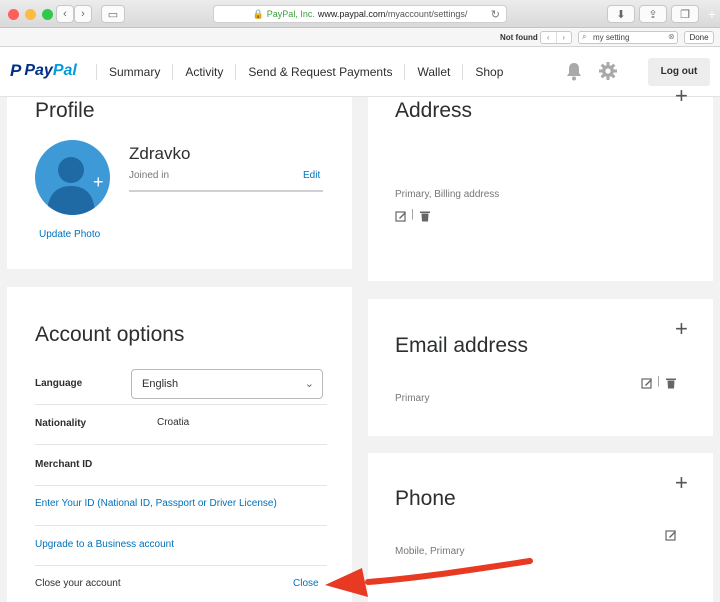 This screenshot has width=720, height=602. Describe the element at coordinates (306, 583) in the screenshot. I see `close-account-link: Close` at that location.